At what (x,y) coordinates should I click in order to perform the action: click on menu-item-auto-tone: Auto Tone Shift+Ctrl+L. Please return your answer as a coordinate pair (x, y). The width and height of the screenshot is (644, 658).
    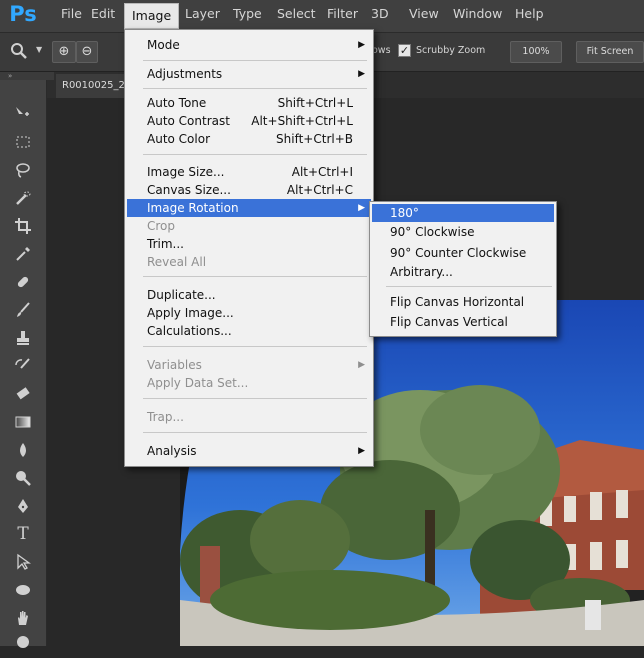
    Looking at the image, I should click on (249, 103).